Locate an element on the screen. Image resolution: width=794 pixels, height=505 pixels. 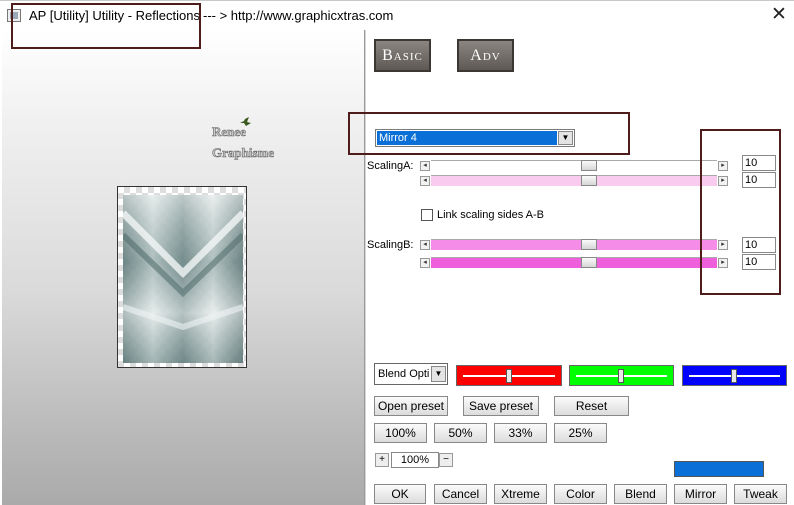
red-slider-thumb is located at coordinates (509, 376).